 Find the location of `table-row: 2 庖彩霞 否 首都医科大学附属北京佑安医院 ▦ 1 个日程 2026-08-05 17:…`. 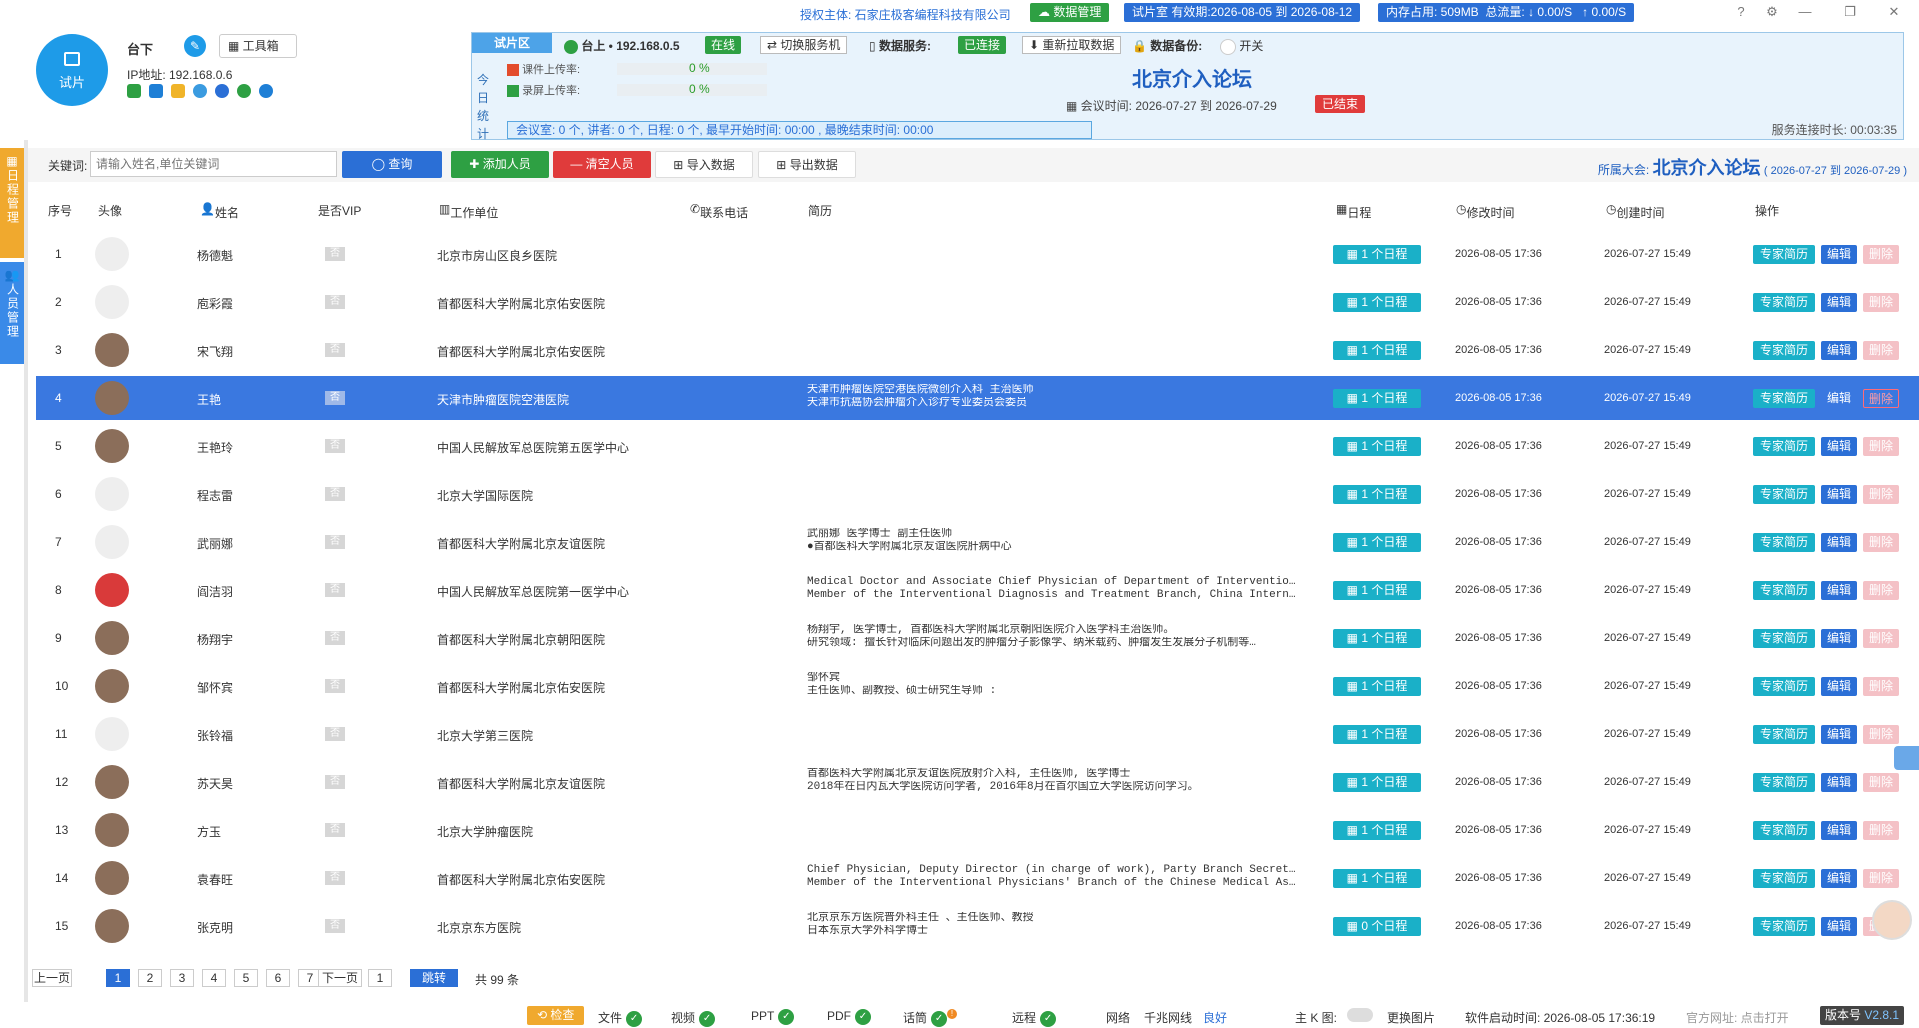

table-row: 2 庖彩霞 否 首都医科大学附属北京佑安医院 ▦ 1 个日程 2026-08-05 17:… is located at coordinates (977, 302).